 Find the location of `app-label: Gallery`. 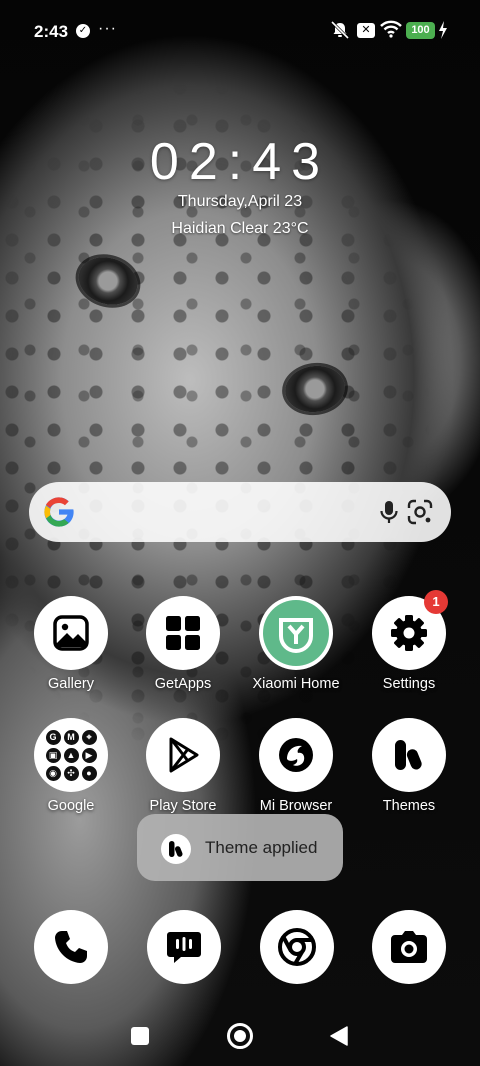

app-label: Gallery is located at coordinates (71, 684).